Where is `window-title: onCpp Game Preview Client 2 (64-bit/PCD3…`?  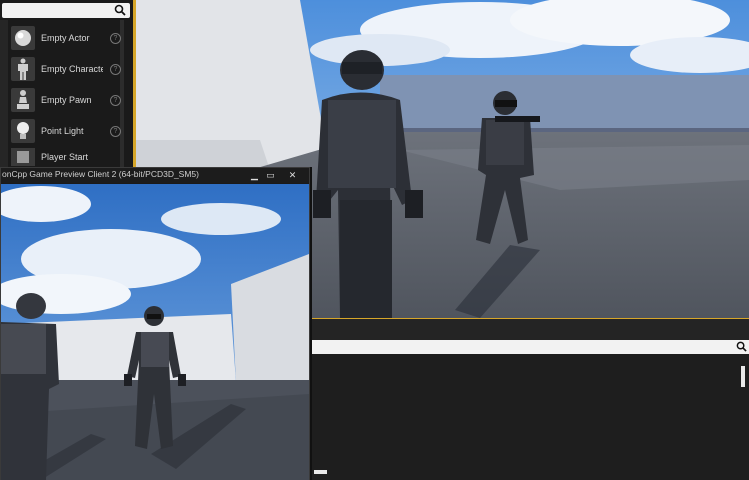 window-title: onCpp Game Preview Client 2 (64-bit/PCD3… is located at coordinates (100, 174).